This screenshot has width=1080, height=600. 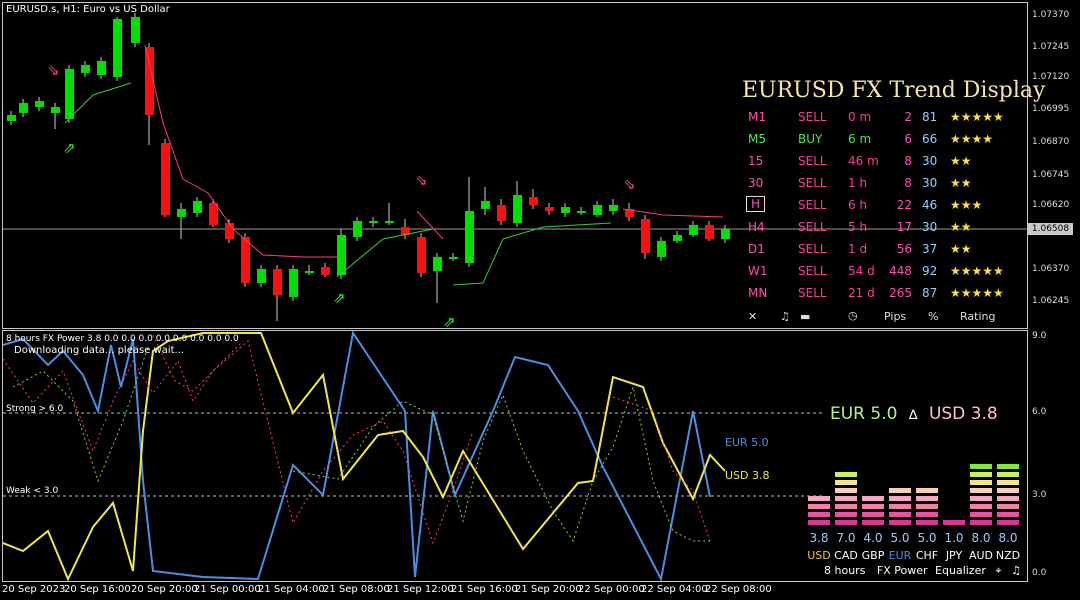 What do you see at coordinates (977, 271) in the screenshot?
I see `rating-stars: ★★★★★` at bounding box center [977, 271].